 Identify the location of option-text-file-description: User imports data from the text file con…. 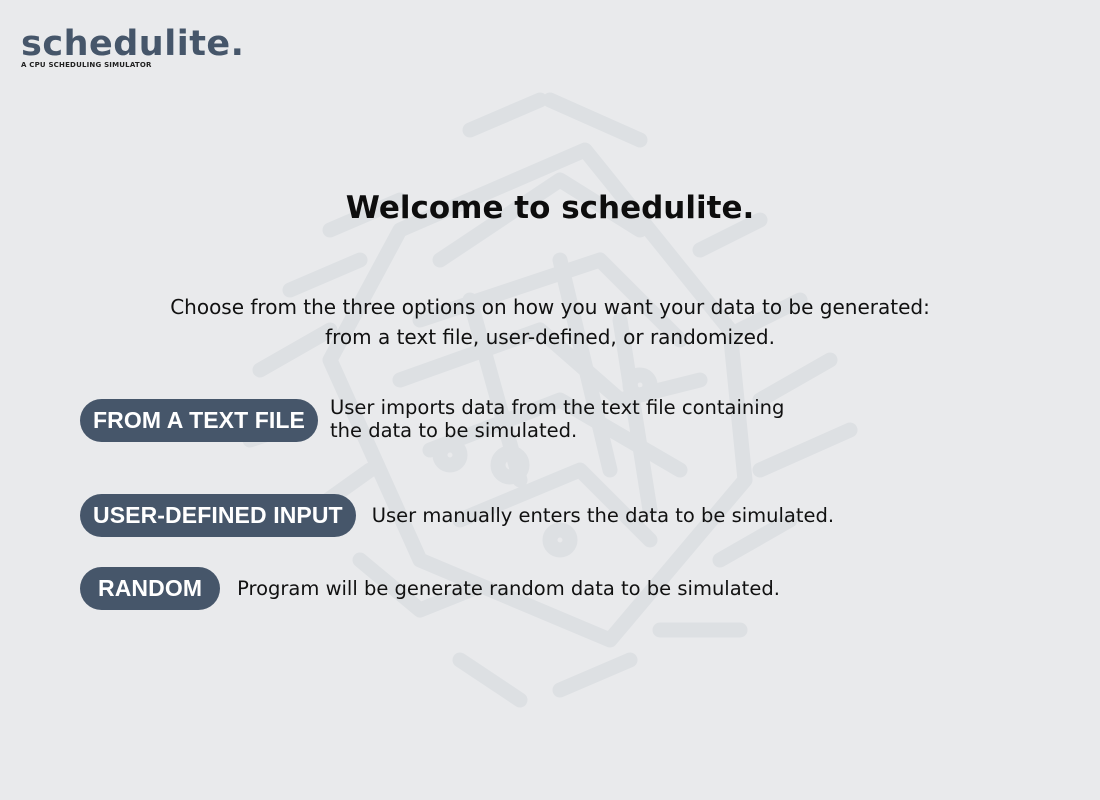
(557, 419).